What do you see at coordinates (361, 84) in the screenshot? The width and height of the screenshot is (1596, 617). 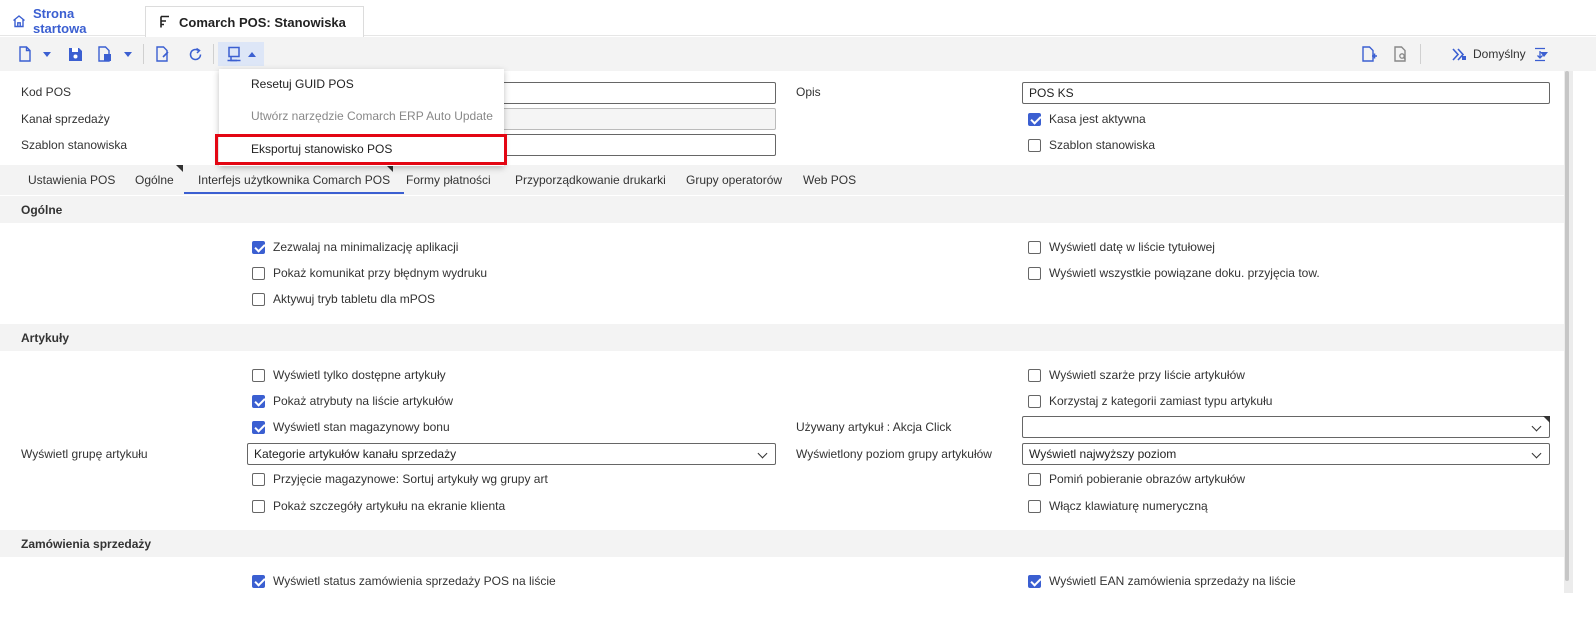 I see `menu-item-resetuj-guid: Resetuj GUID POS` at bounding box center [361, 84].